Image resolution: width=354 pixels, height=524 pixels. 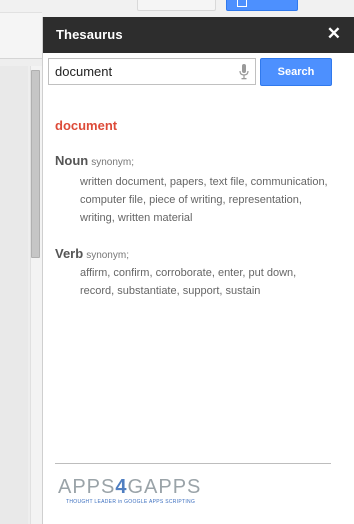 What do you see at coordinates (170, 291) in the screenshot?
I see `synonym-line: record, substantiate, support, sustain` at bounding box center [170, 291].